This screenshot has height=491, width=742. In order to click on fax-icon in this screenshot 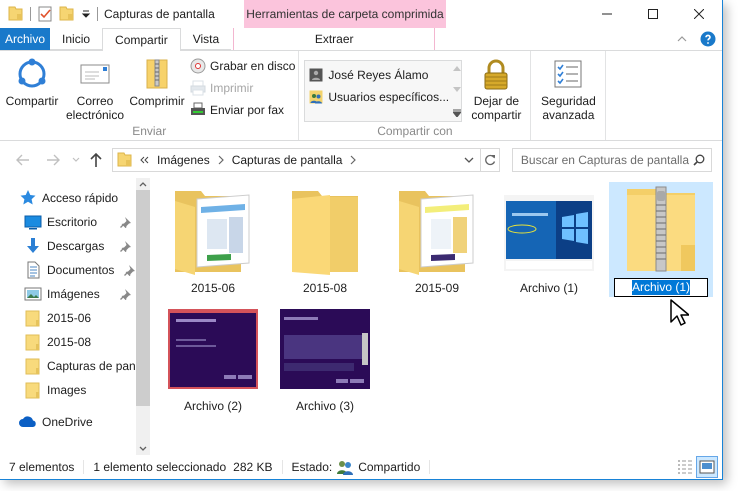, I will do `click(198, 110)`.